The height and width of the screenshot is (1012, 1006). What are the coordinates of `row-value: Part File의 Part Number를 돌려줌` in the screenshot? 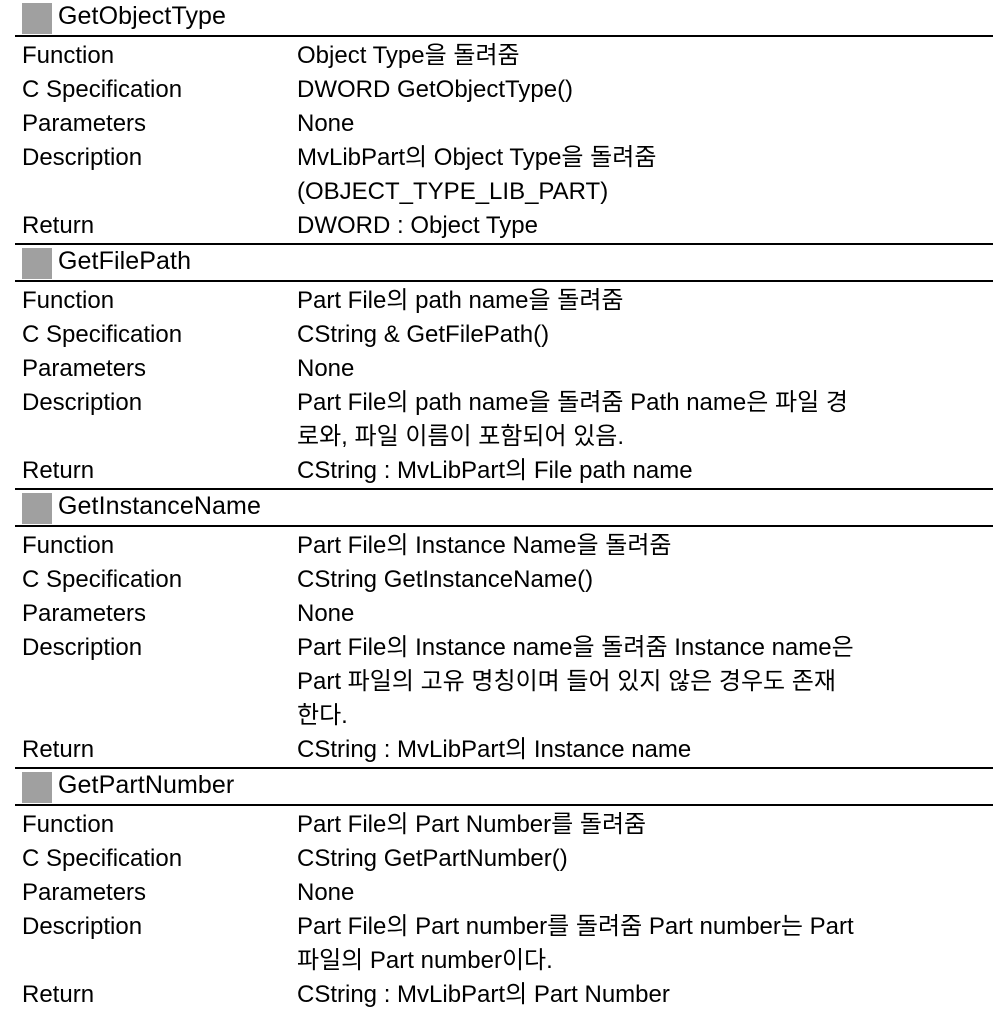 It's located at (645, 825).